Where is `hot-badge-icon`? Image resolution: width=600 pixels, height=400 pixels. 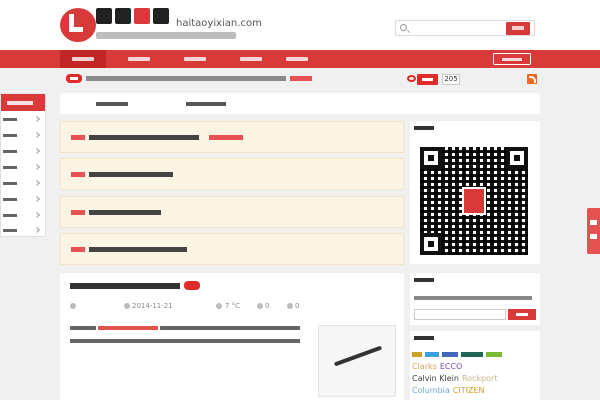 hot-badge-icon is located at coordinates (192, 285).